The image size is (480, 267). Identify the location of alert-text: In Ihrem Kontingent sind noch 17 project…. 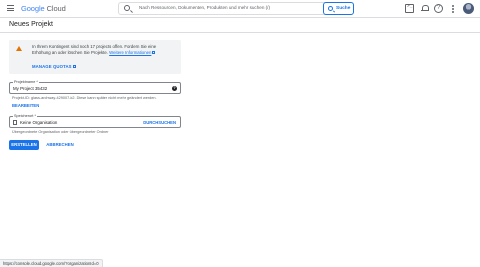
(102, 50).